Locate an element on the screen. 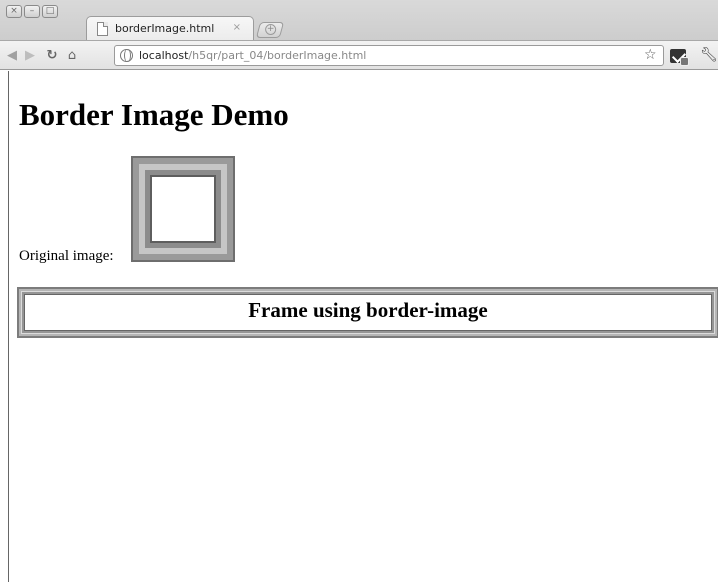  original-image-label: Original image: is located at coordinates (66, 256).